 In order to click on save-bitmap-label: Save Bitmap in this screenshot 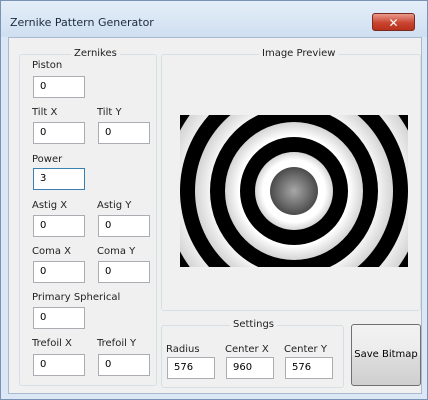, I will do `click(386, 354)`.